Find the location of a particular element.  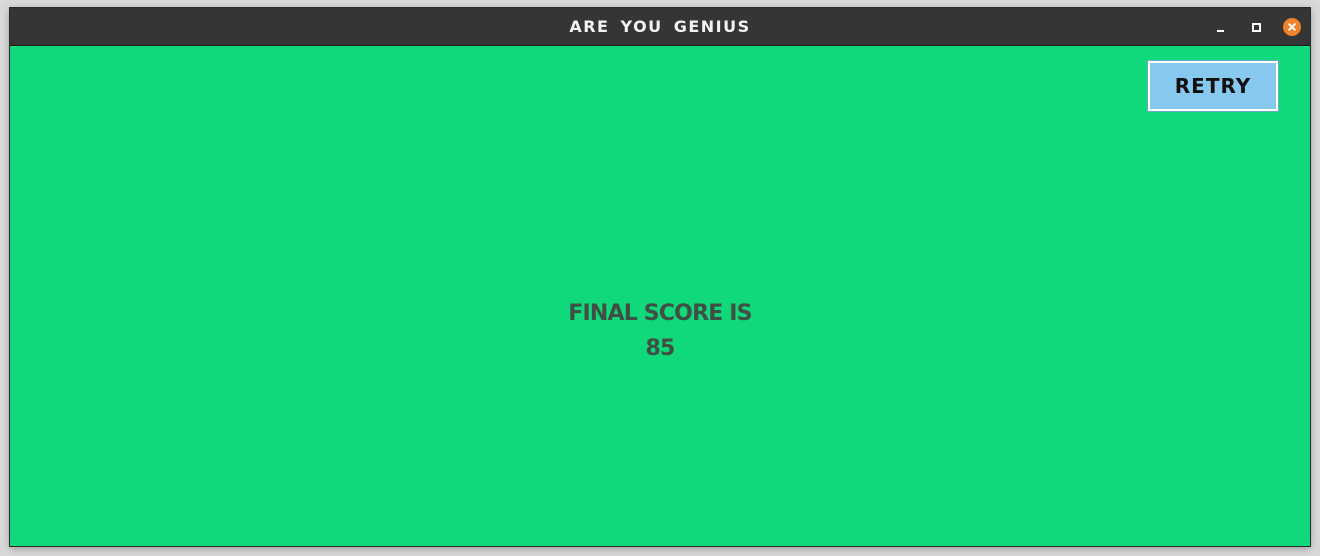

close-icon is located at coordinates (1292, 27).